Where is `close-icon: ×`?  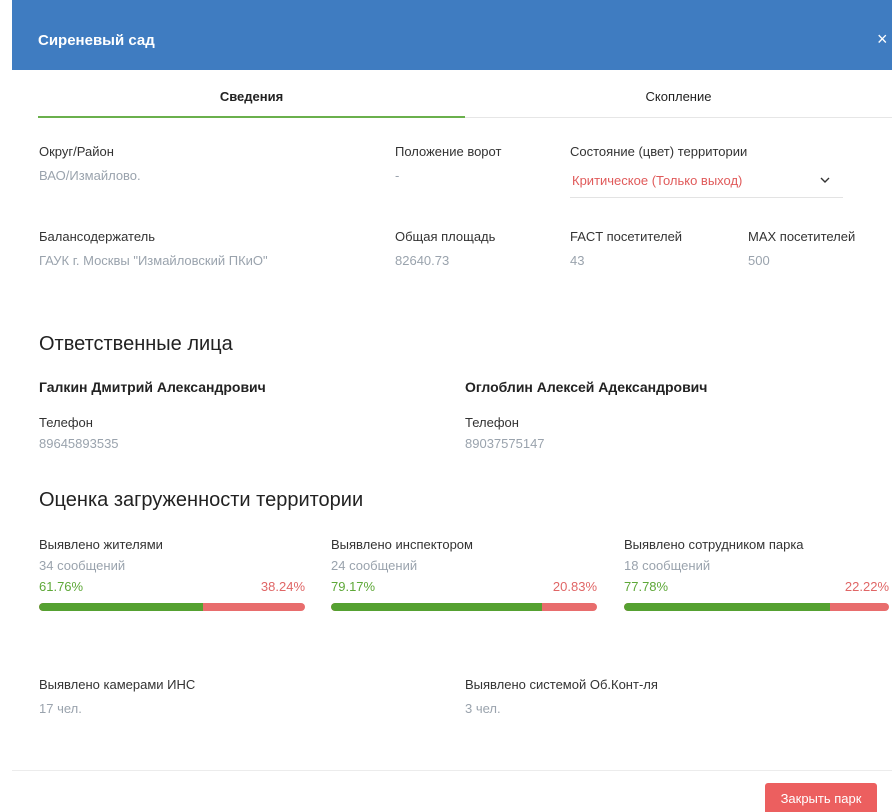
close-icon: × is located at coordinates (882, 39).